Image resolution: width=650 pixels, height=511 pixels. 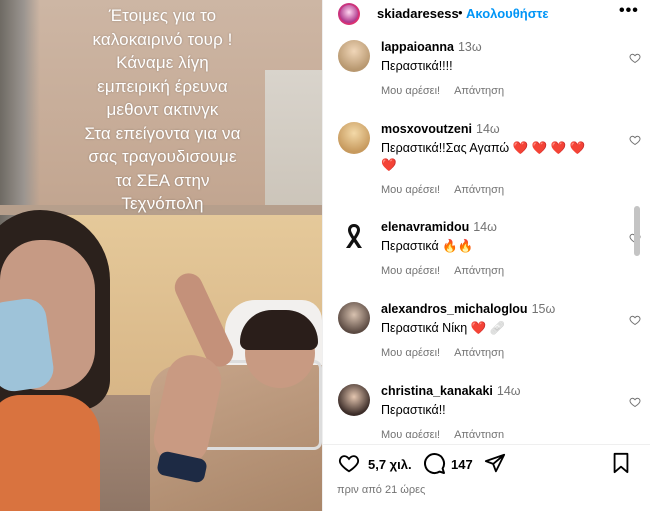 I want to click on comment-username-row: elenavramidou 14ω, so click(x=439, y=227).